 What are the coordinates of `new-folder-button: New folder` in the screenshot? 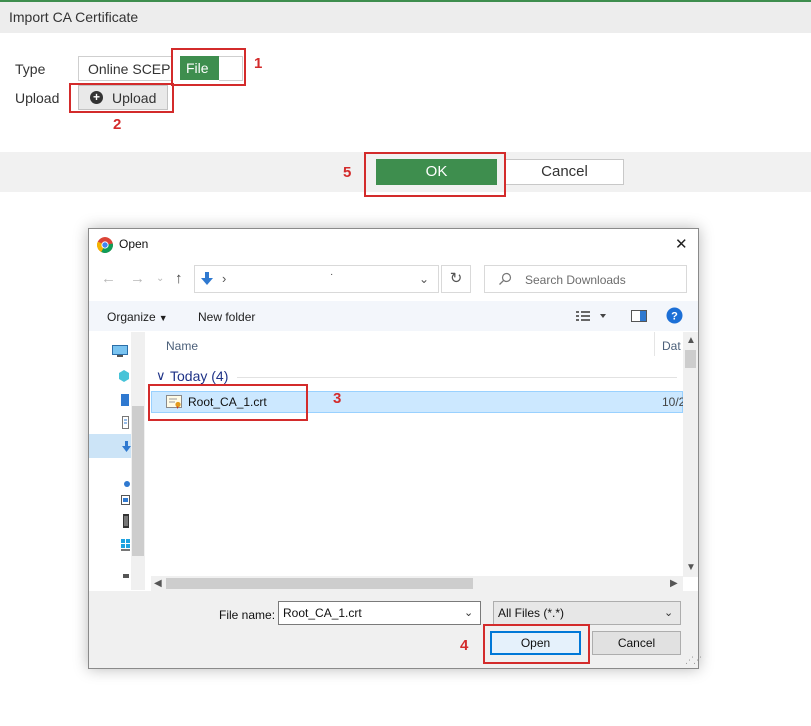 It's located at (226, 317).